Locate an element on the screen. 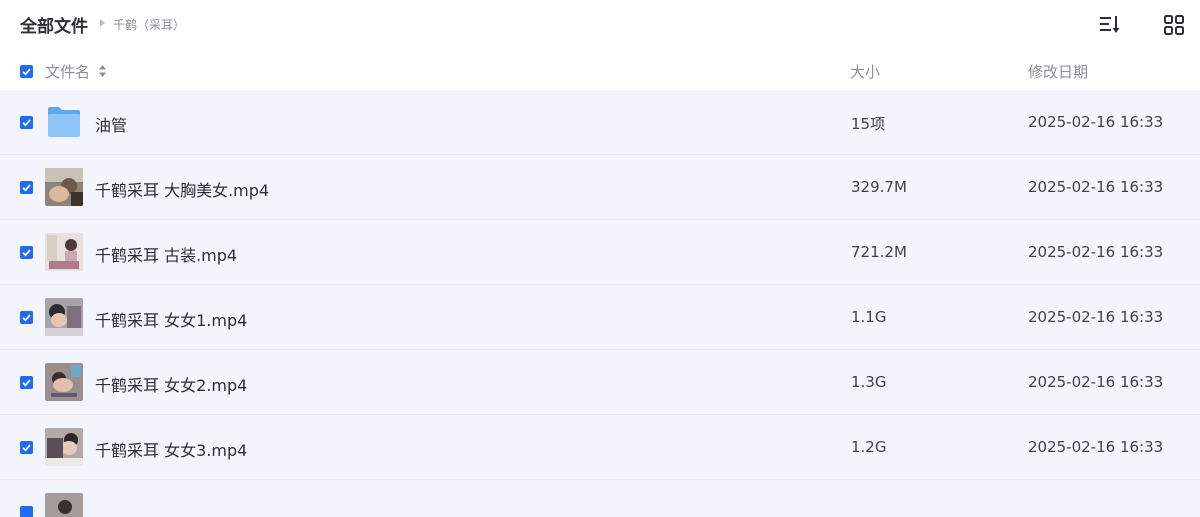 The image size is (1200, 517). sort-list-icon is located at coordinates (1109, 25).